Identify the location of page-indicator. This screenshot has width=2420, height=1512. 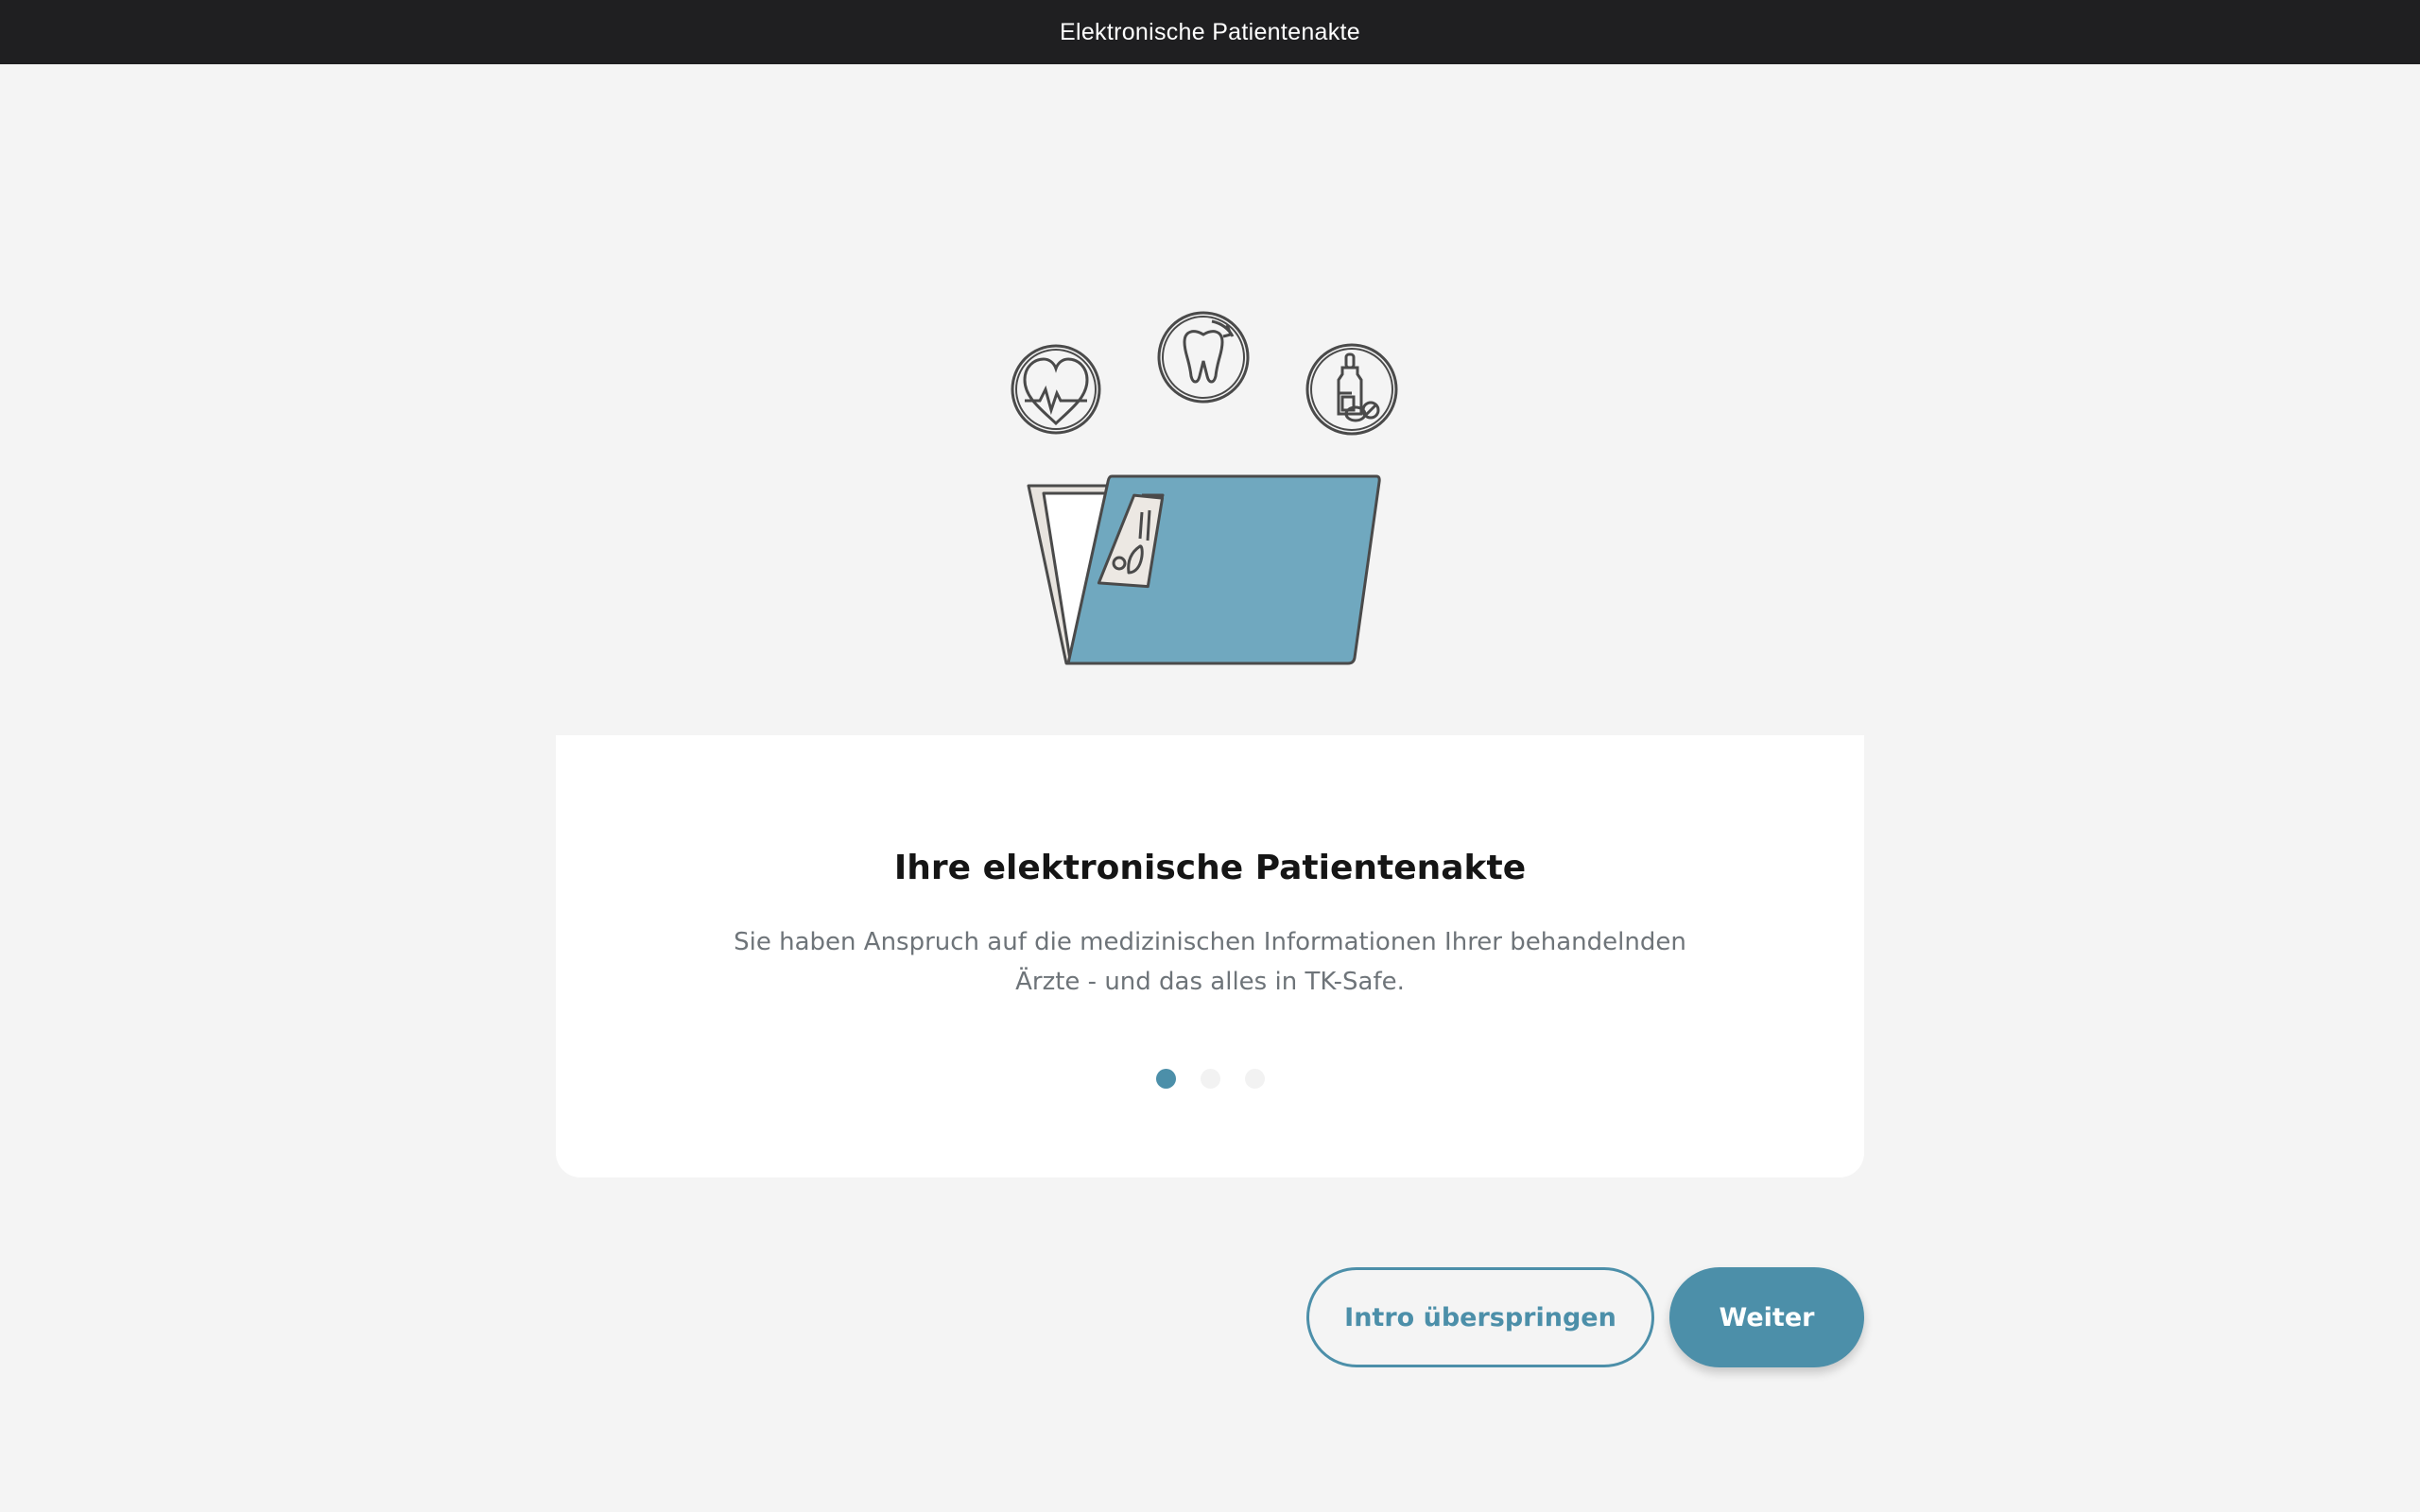
(1210, 1079).